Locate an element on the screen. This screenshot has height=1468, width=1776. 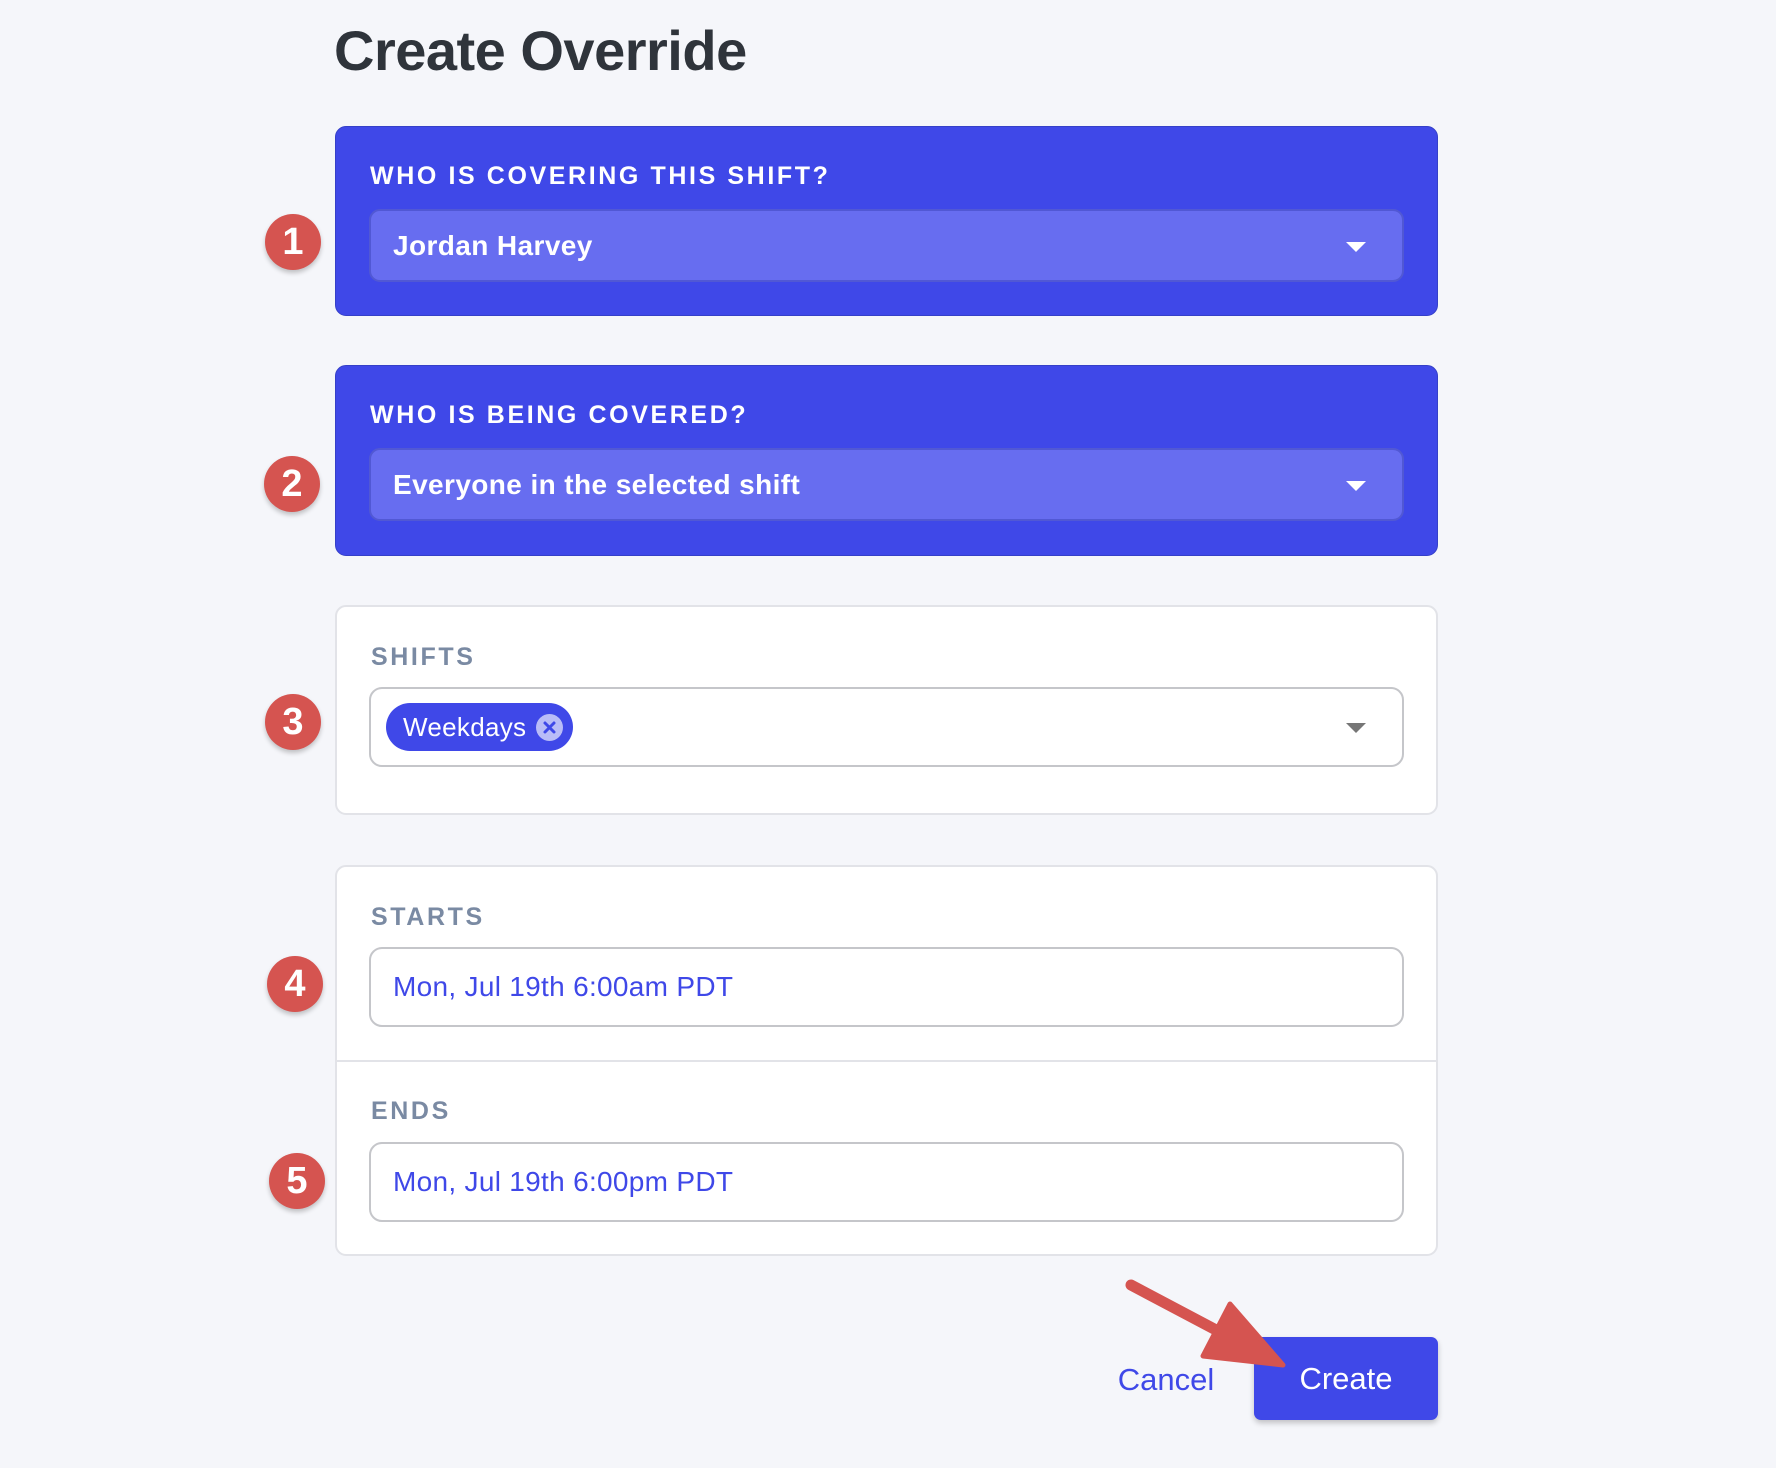
starts-value: Mon, Jul 19th 6:00am PDT is located at coordinates (563, 986).